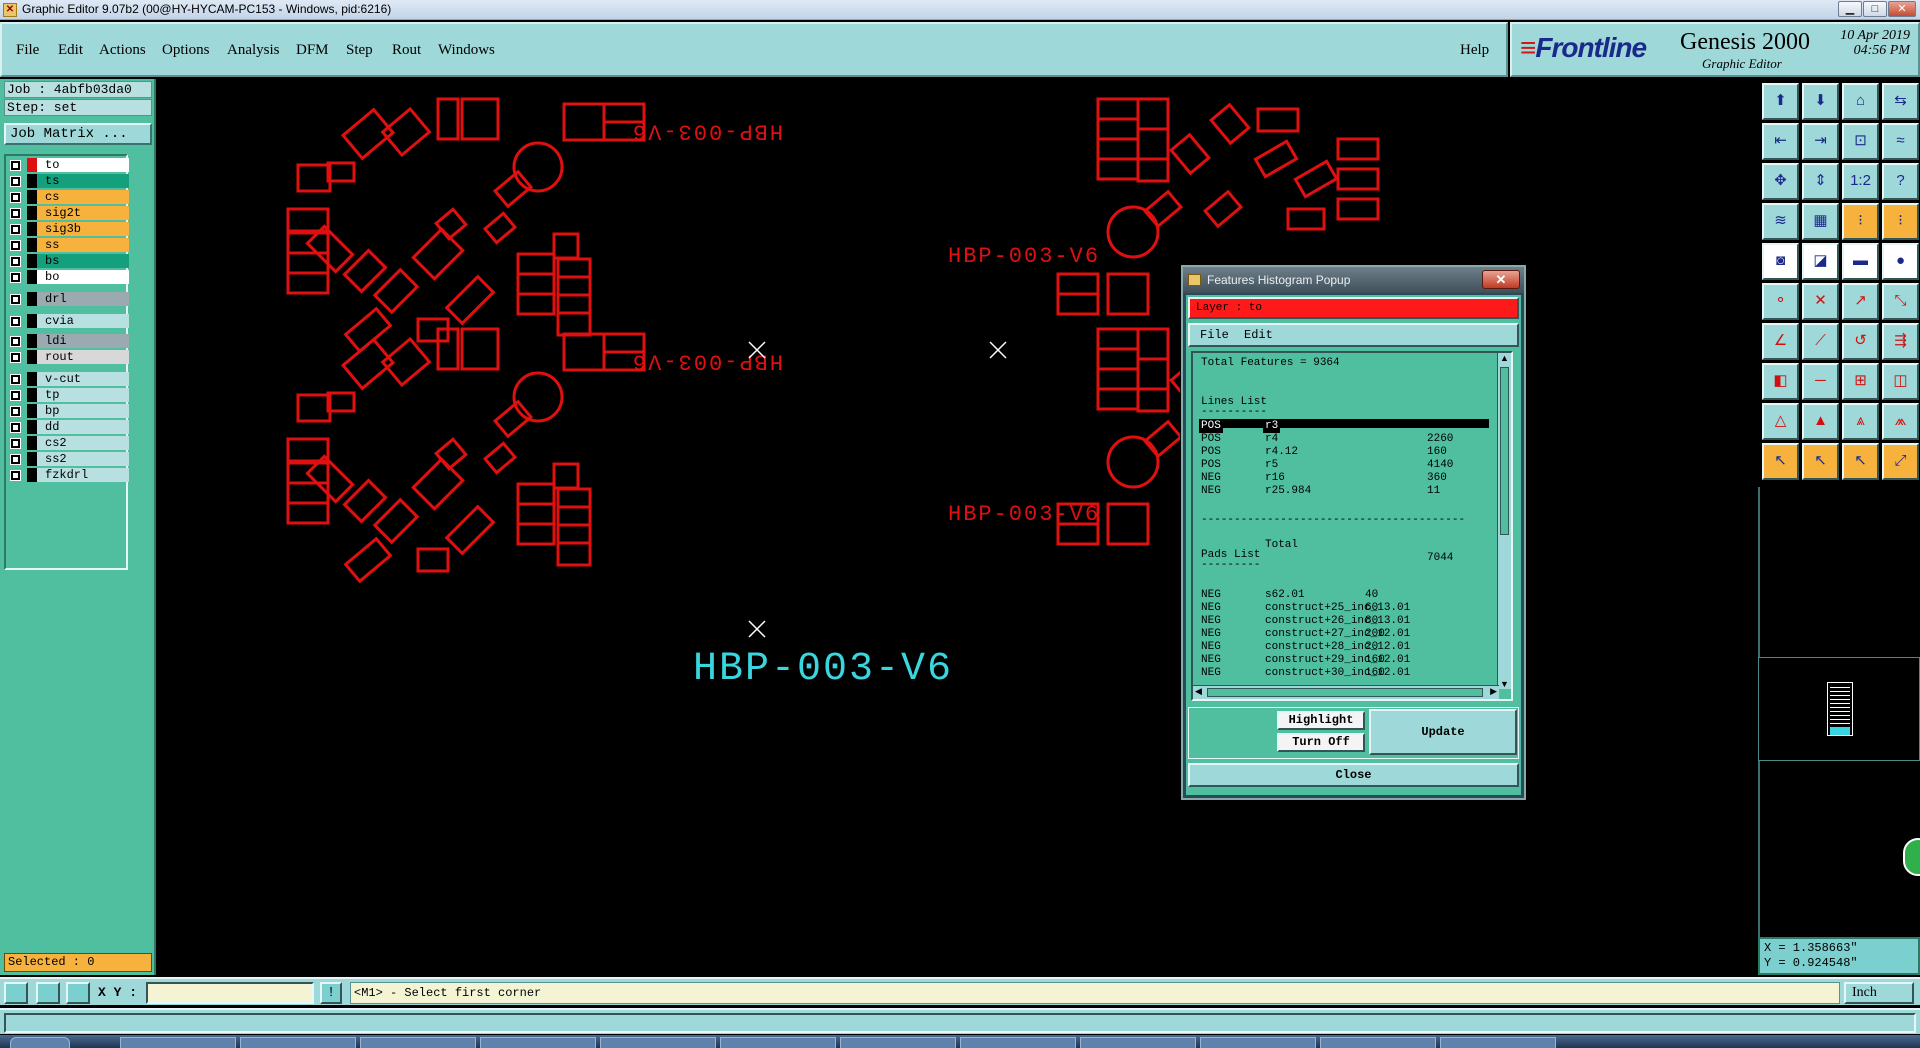  Describe the element at coordinates (1879, 993) in the screenshot. I see `unit-selector: Inch` at that location.